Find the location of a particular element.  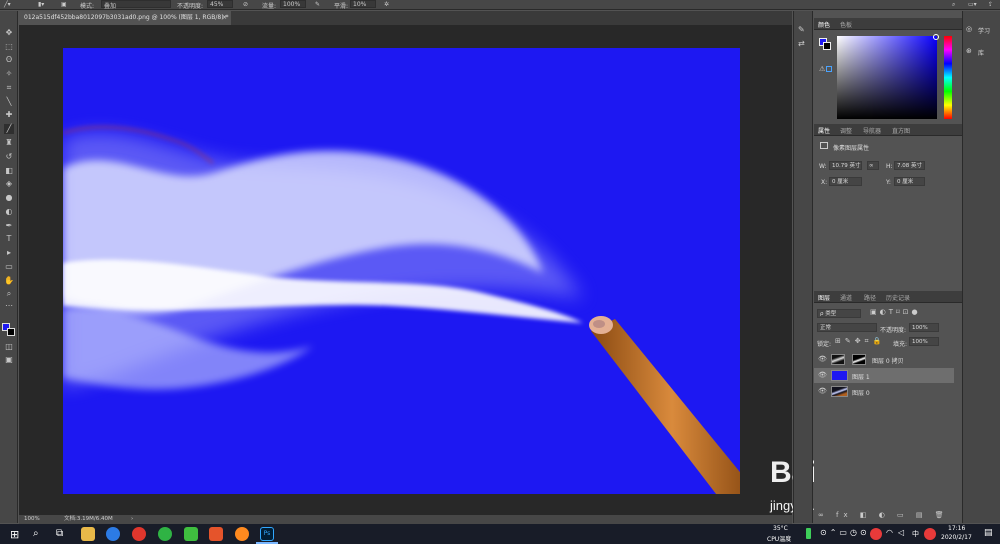

tab-histogram: 直方图 is located at coordinates (901, 130).